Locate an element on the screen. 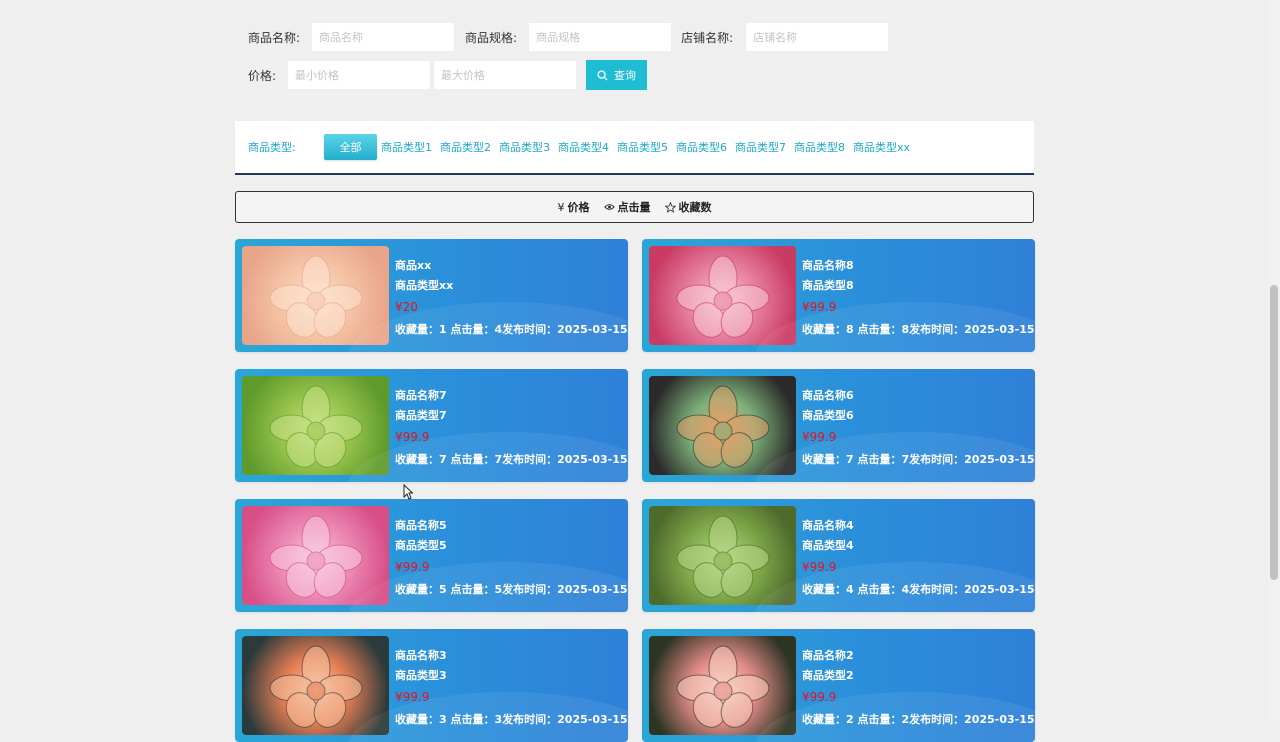  product-stats: 收藏量：1 点击量：4发布时间：2025-03-15 is located at coordinates (511, 329).